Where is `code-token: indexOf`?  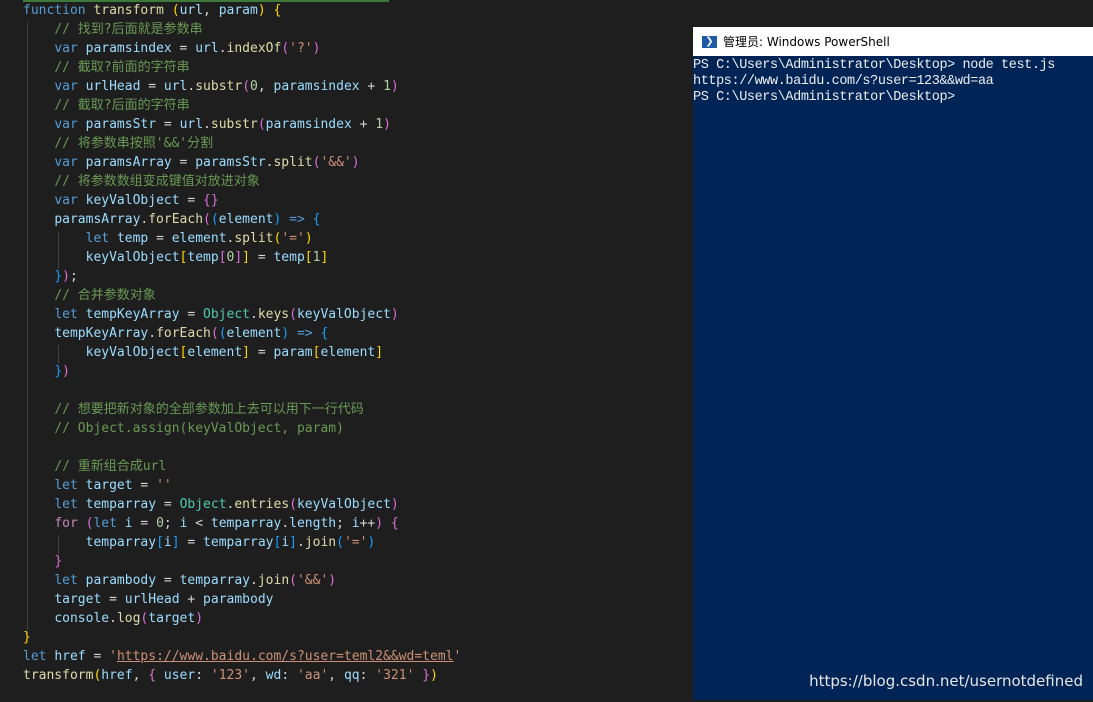 code-token: indexOf is located at coordinates (254, 48).